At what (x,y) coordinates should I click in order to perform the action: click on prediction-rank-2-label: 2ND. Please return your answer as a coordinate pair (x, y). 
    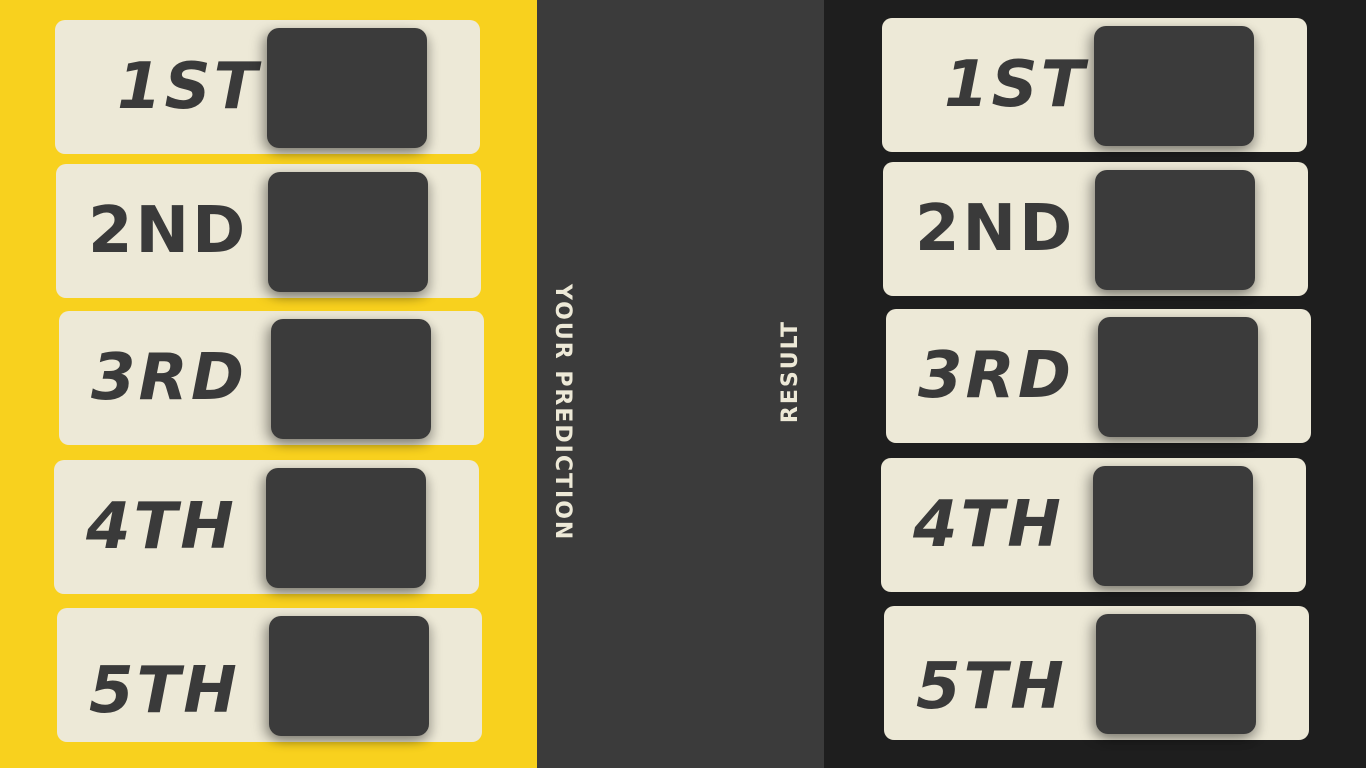
    Looking at the image, I should click on (168, 231).